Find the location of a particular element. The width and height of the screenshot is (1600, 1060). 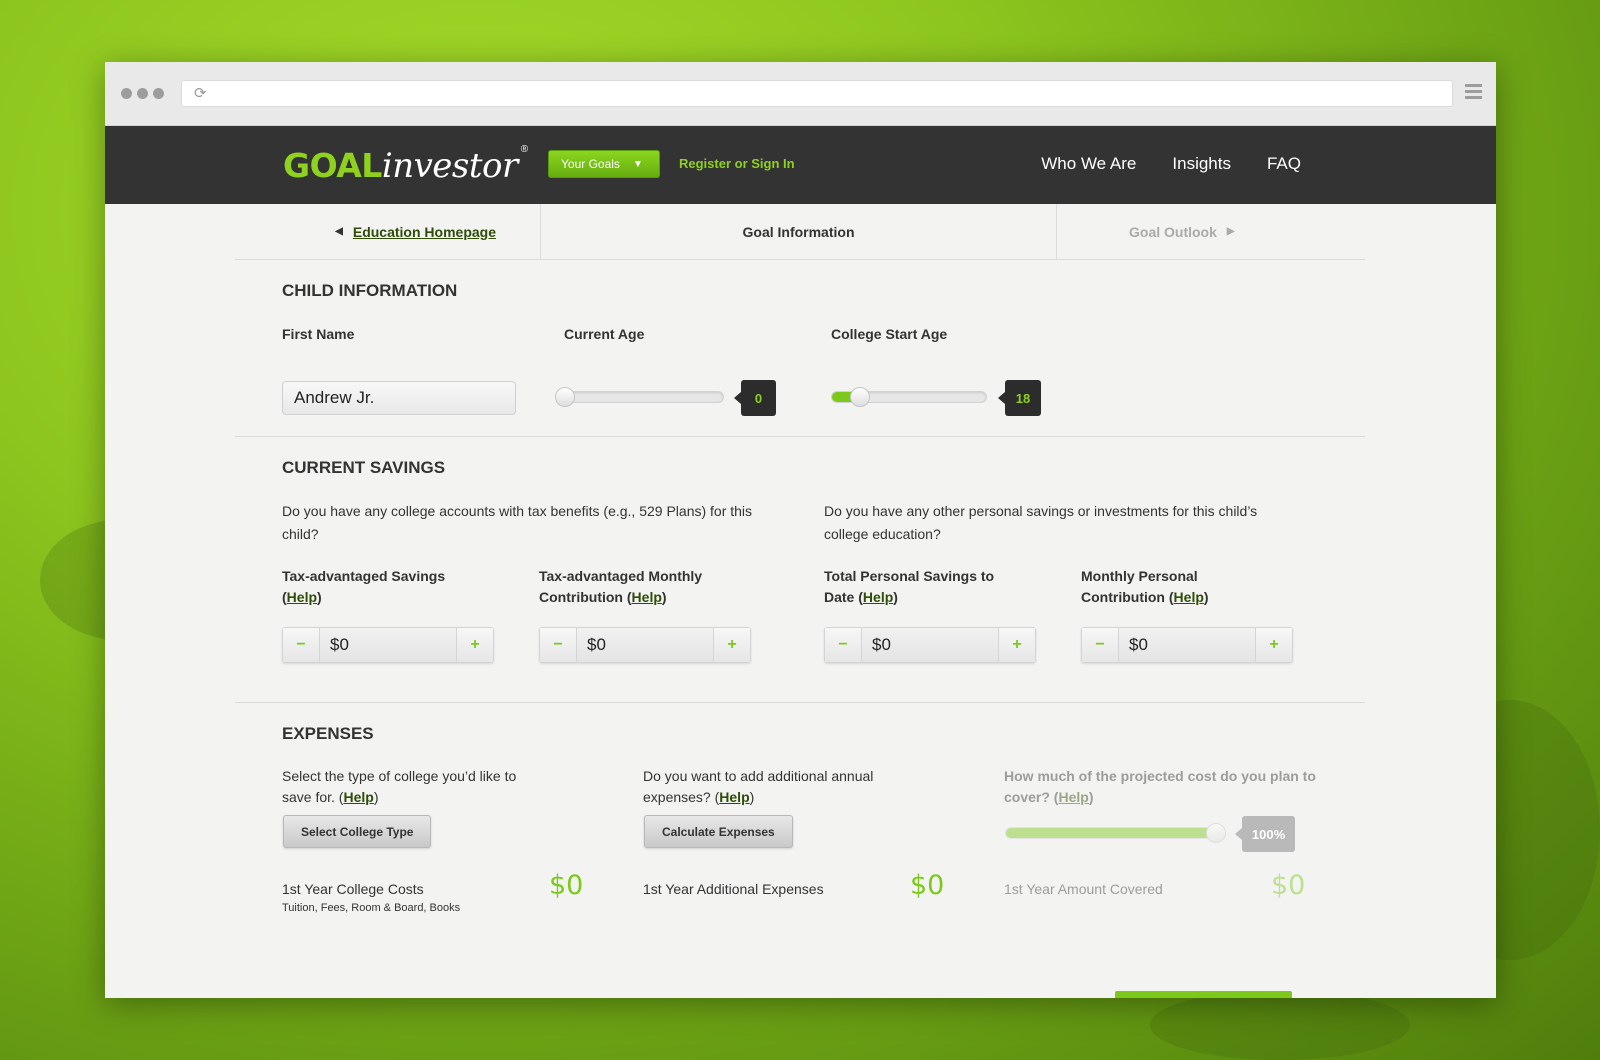

college-age-slider-handle is located at coordinates (859, 397).